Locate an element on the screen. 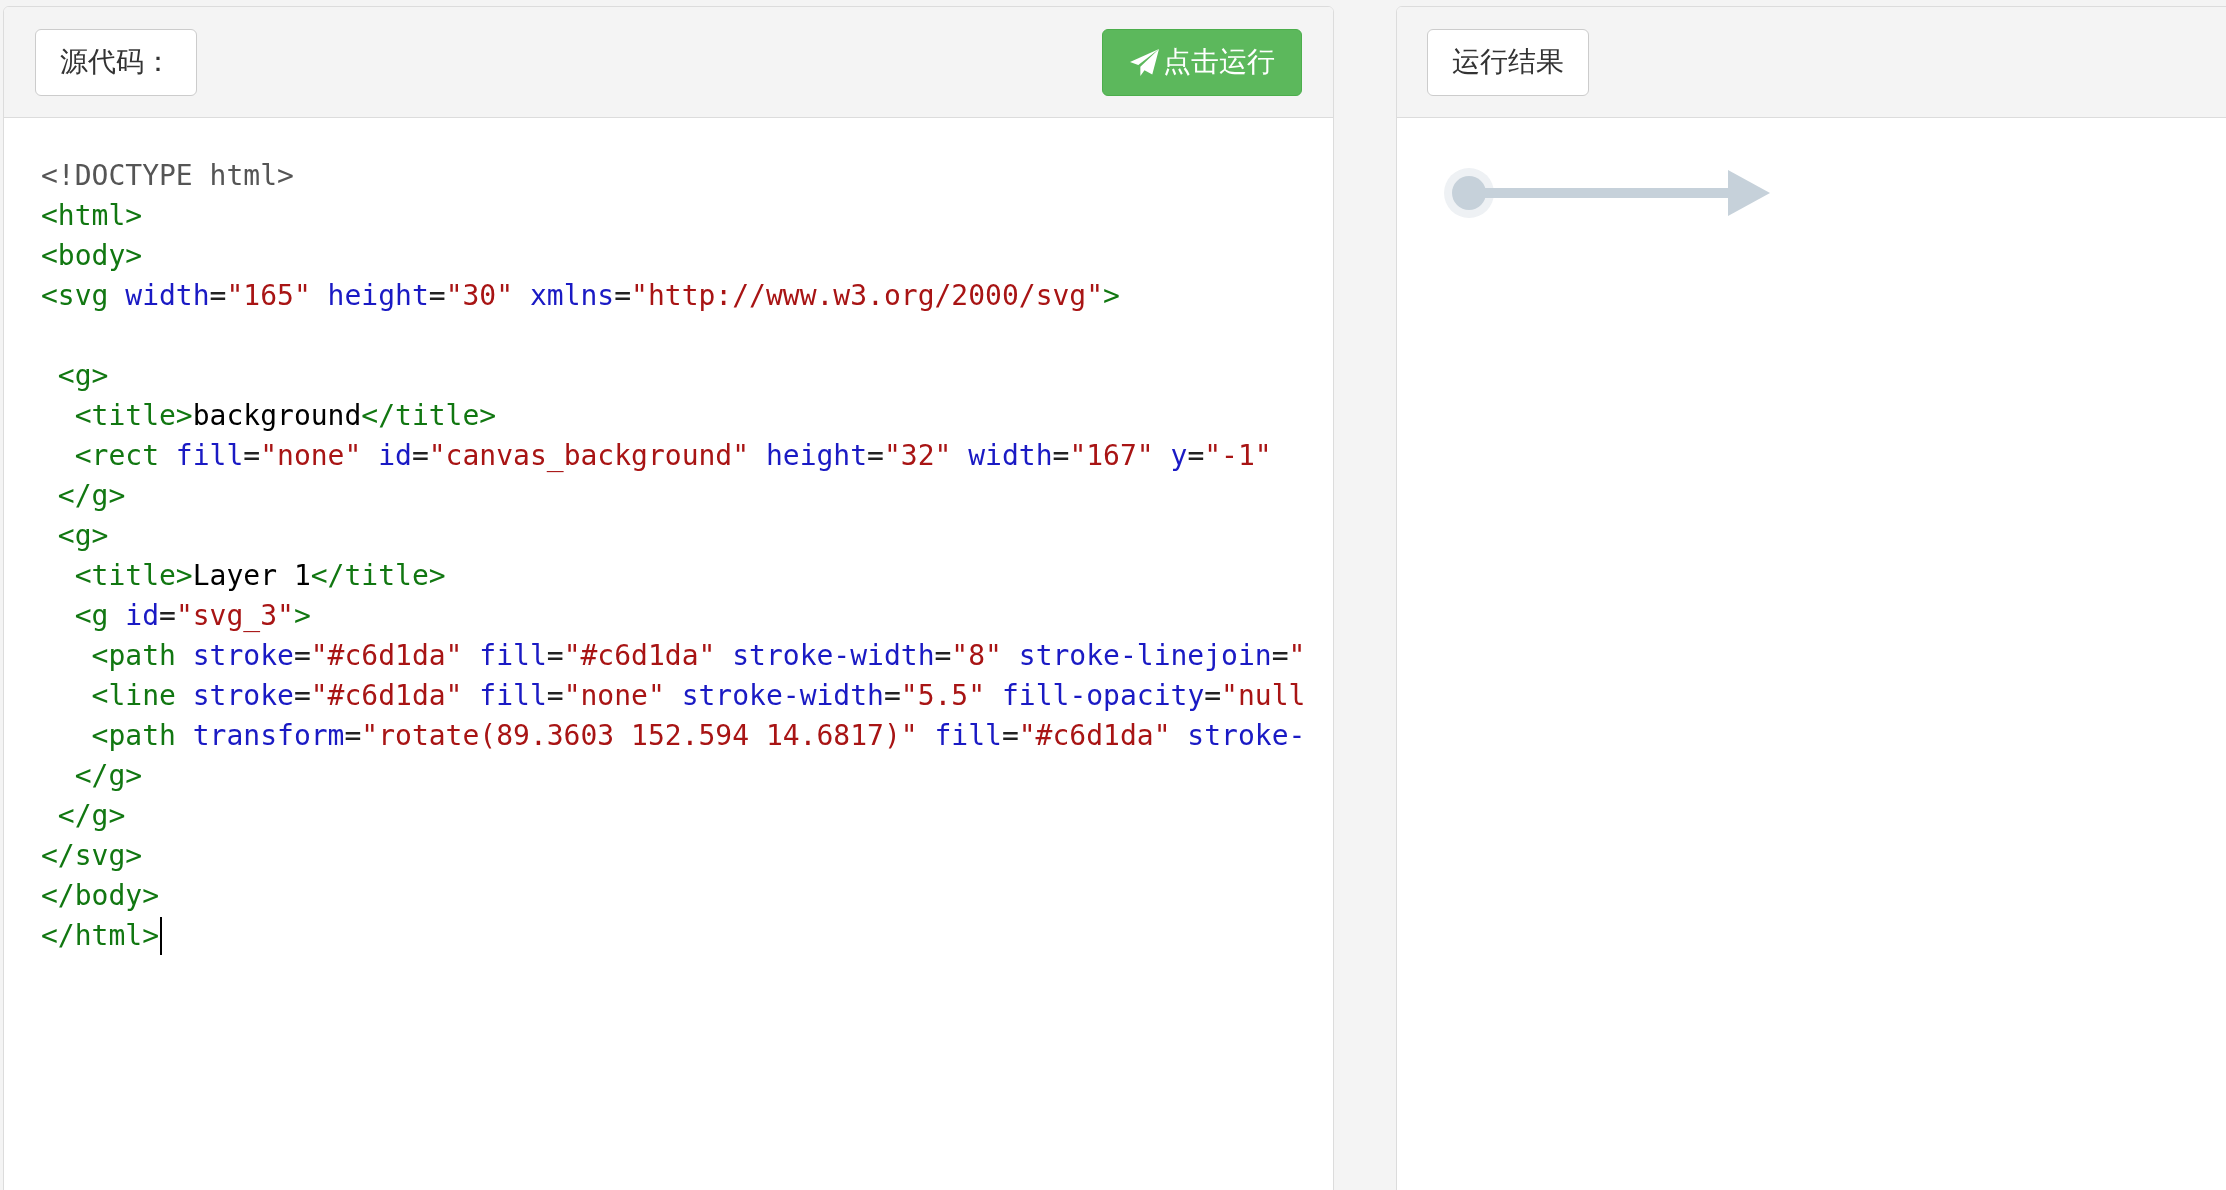 The width and height of the screenshot is (2226, 1190). run-result-button: 运行结果 is located at coordinates (1508, 62).